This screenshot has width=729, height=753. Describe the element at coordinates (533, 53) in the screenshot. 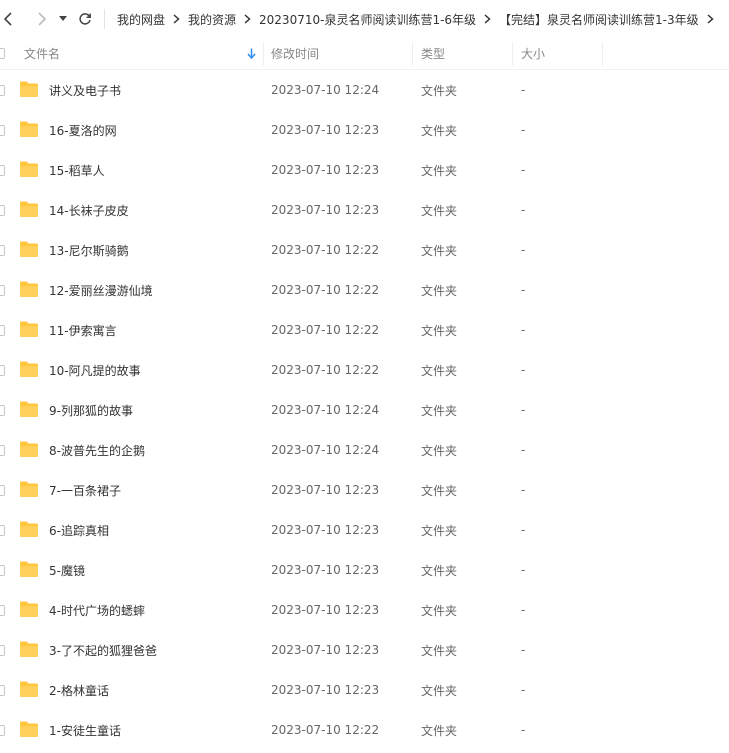

I see `column-header-size: 大小` at that location.